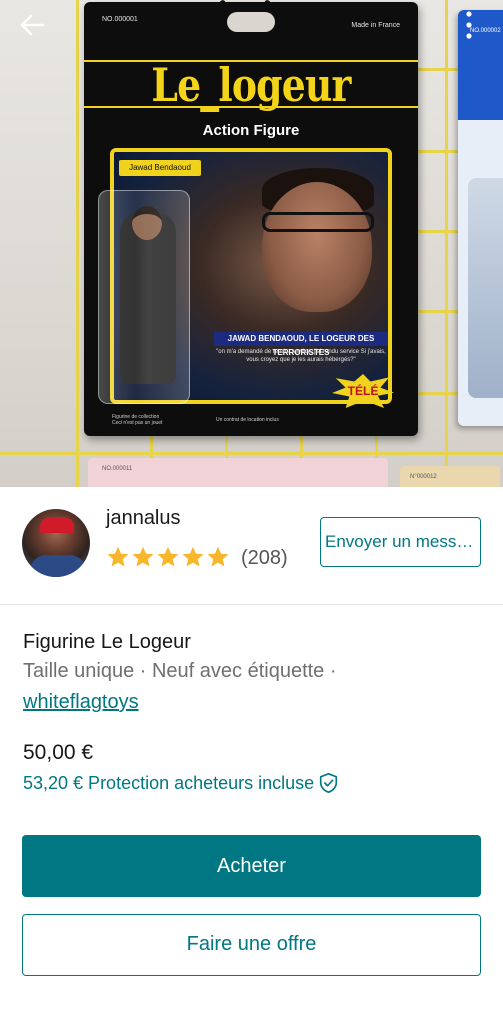  I want to click on yellow-rule, so click(251, 107).